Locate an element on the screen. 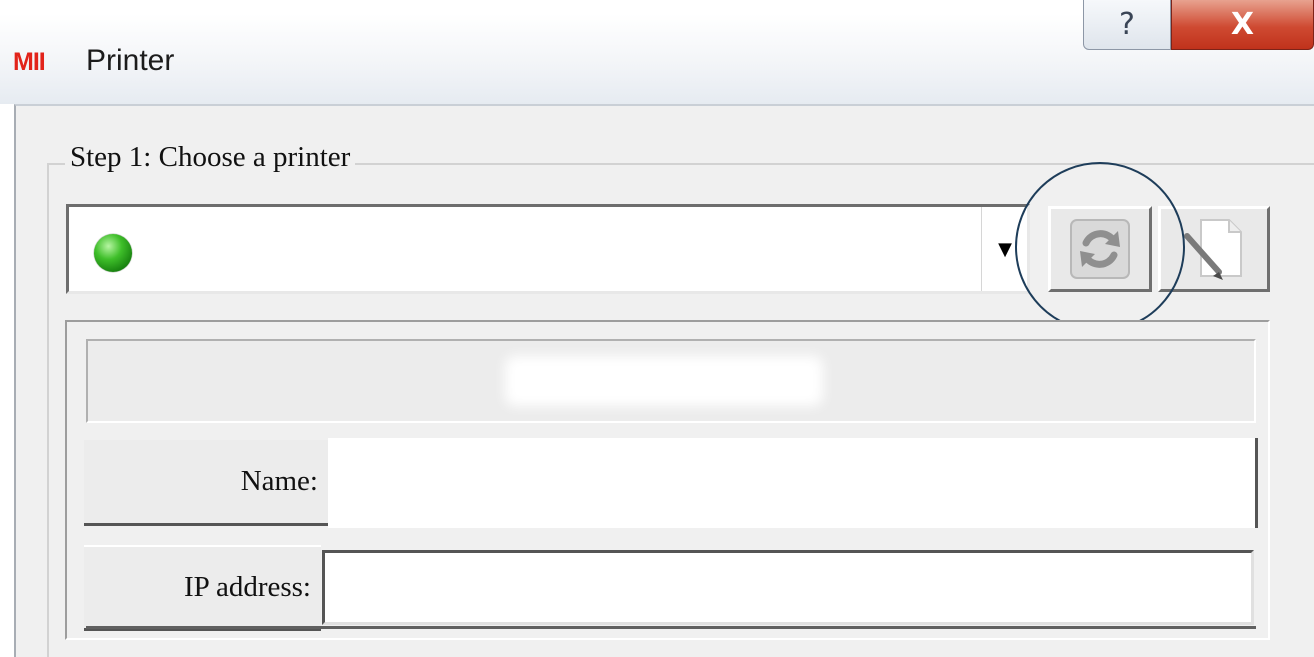 The height and width of the screenshot is (657, 1314). help-icon: ? is located at coordinates (1127, 24).